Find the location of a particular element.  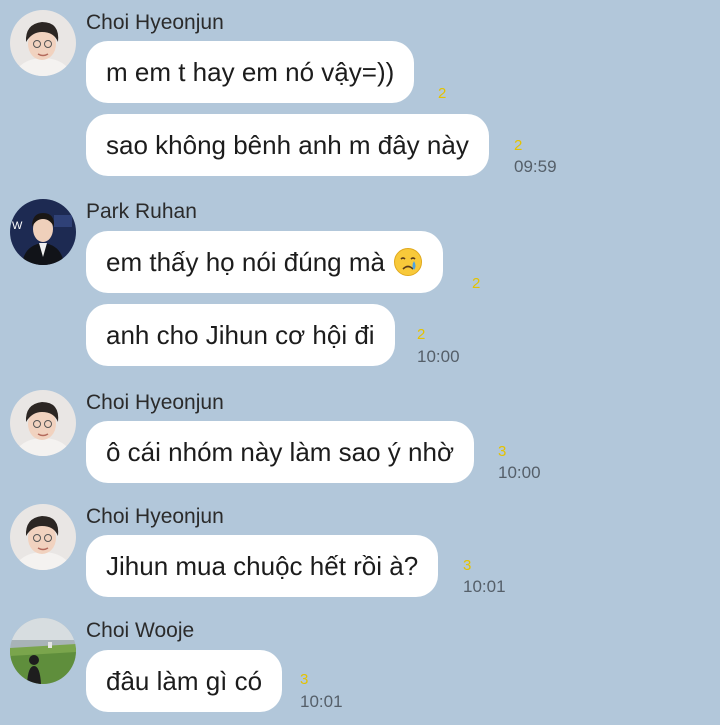

sender-name: Choi Wooje is located at coordinates (140, 630).